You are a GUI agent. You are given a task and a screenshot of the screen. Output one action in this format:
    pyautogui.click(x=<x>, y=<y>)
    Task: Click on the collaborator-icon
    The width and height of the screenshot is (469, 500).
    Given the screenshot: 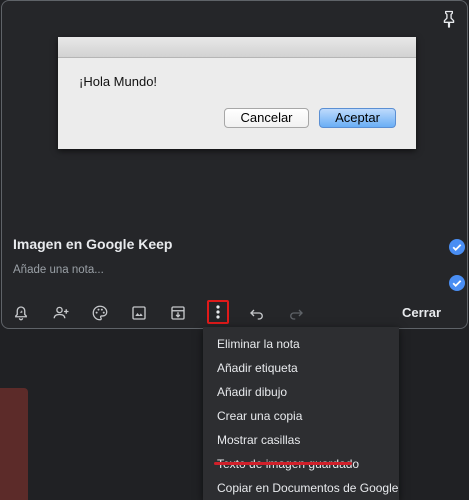 What is the action you would take?
    pyautogui.click(x=61, y=313)
    